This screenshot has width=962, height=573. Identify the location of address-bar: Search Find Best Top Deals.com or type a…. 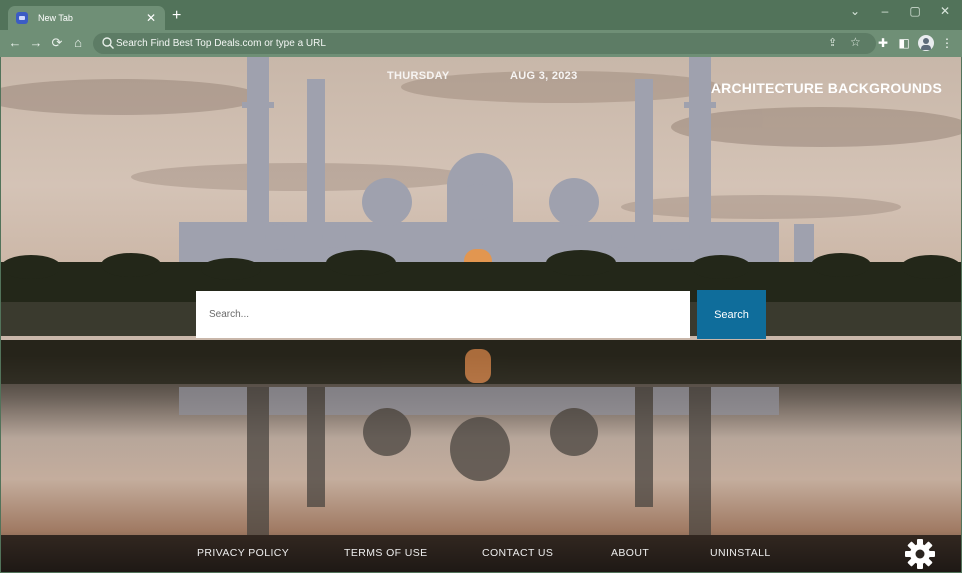
(484, 43).